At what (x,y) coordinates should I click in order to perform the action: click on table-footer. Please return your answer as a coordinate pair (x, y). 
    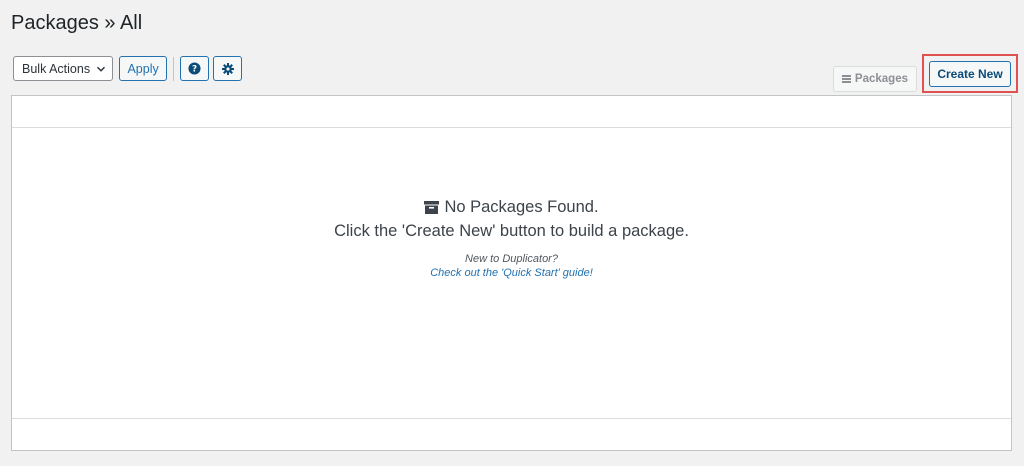
    Looking at the image, I should click on (511, 434).